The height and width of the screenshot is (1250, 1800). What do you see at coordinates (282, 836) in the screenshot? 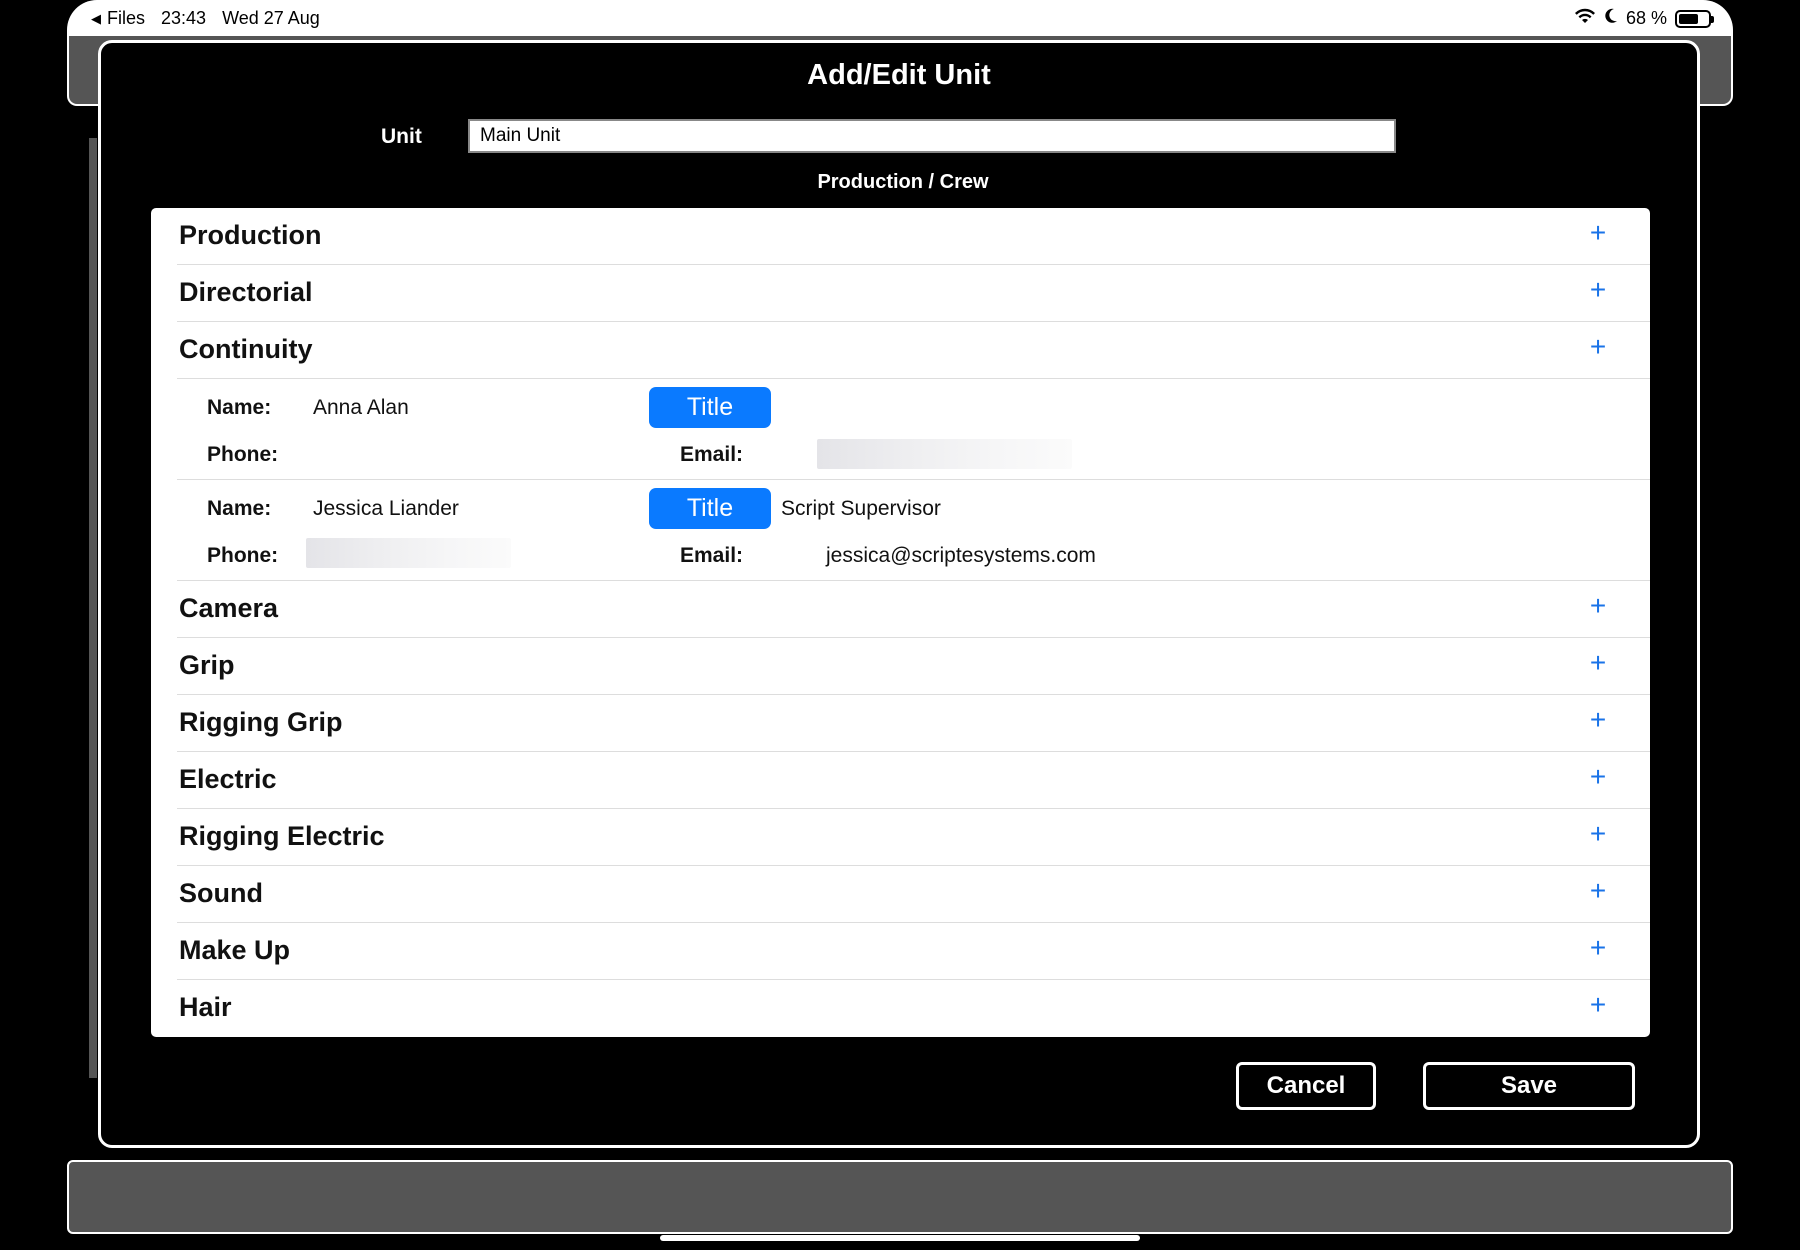
I see `group-name: Rigging Electric` at bounding box center [282, 836].